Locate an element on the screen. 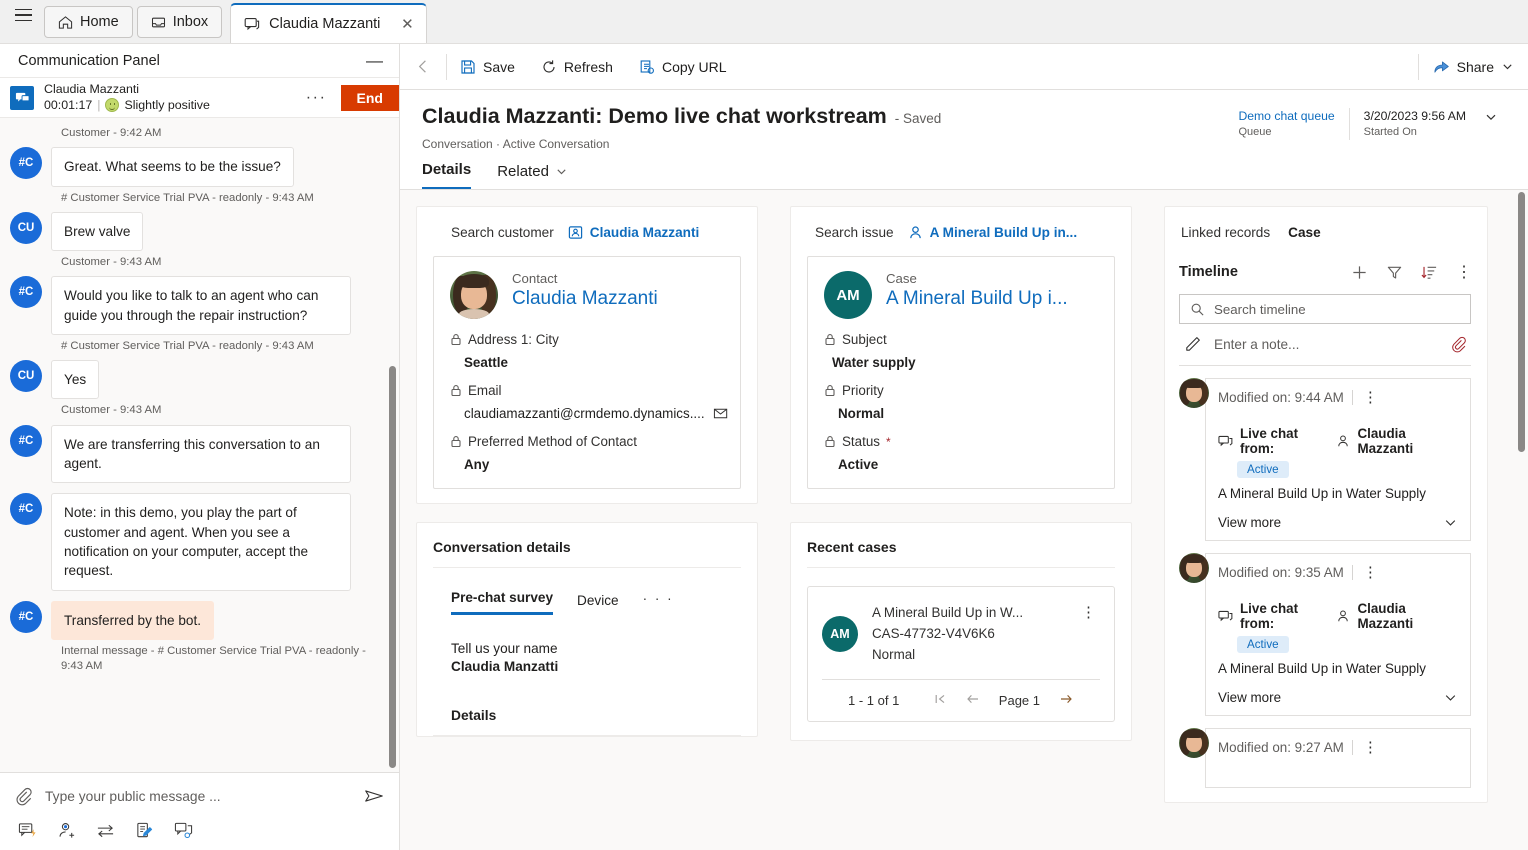 The width and height of the screenshot is (1528, 850). field-label: Preferred Method of Contact is located at coordinates (552, 441).